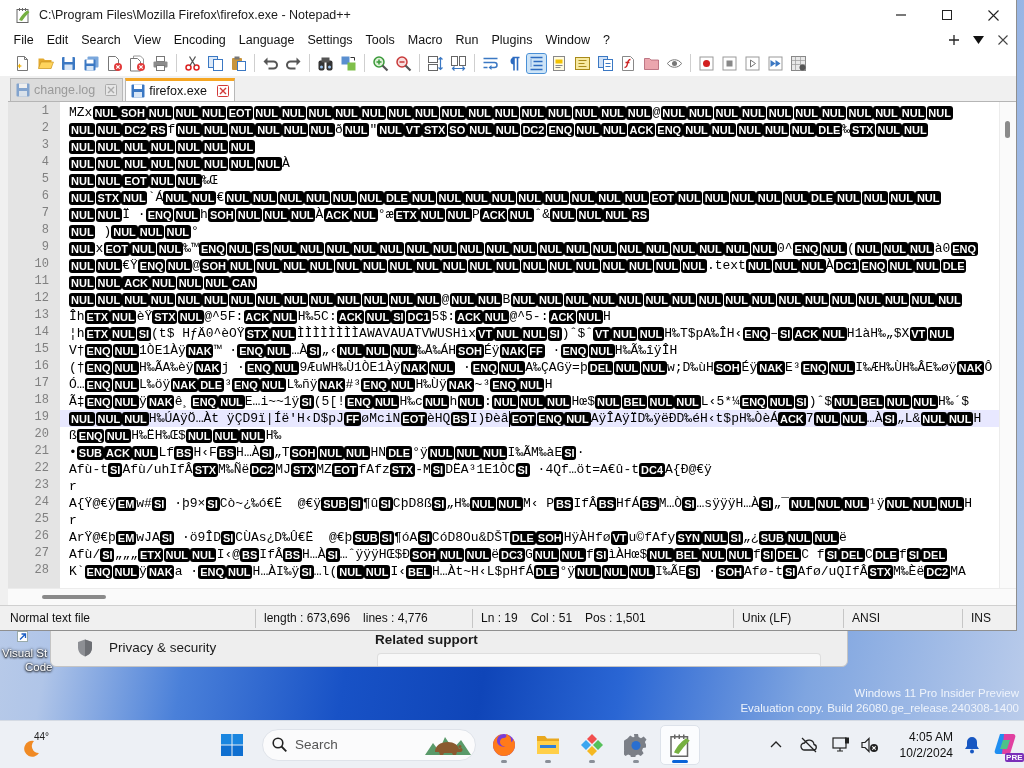  Describe the element at coordinates (548, 744) in the screenshot. I see `folder-icon` at that location.